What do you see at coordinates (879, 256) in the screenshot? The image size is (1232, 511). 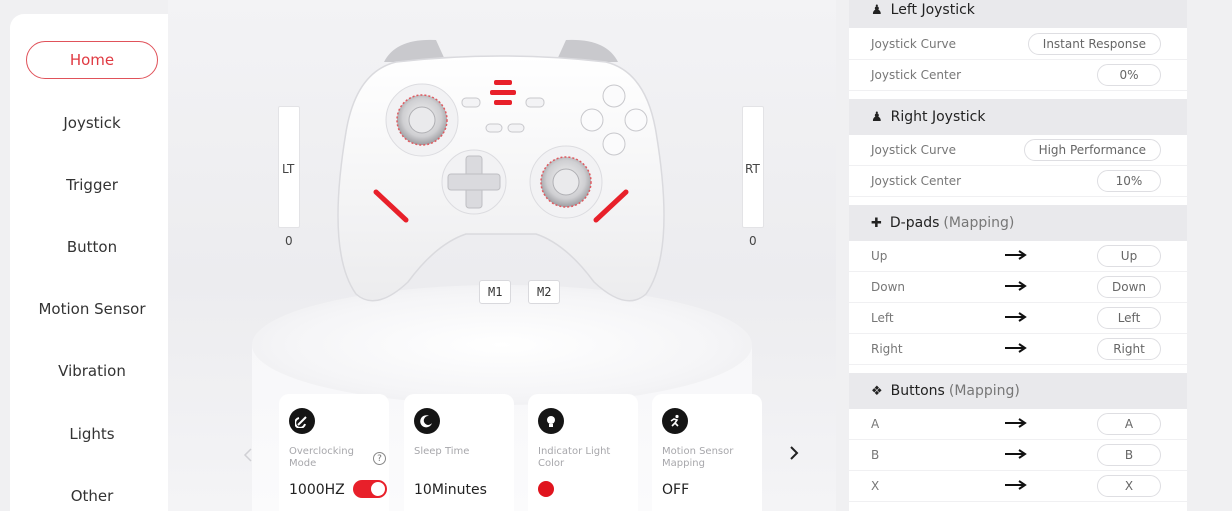 I see `row-label: Up` at bounding box center [879, 256].